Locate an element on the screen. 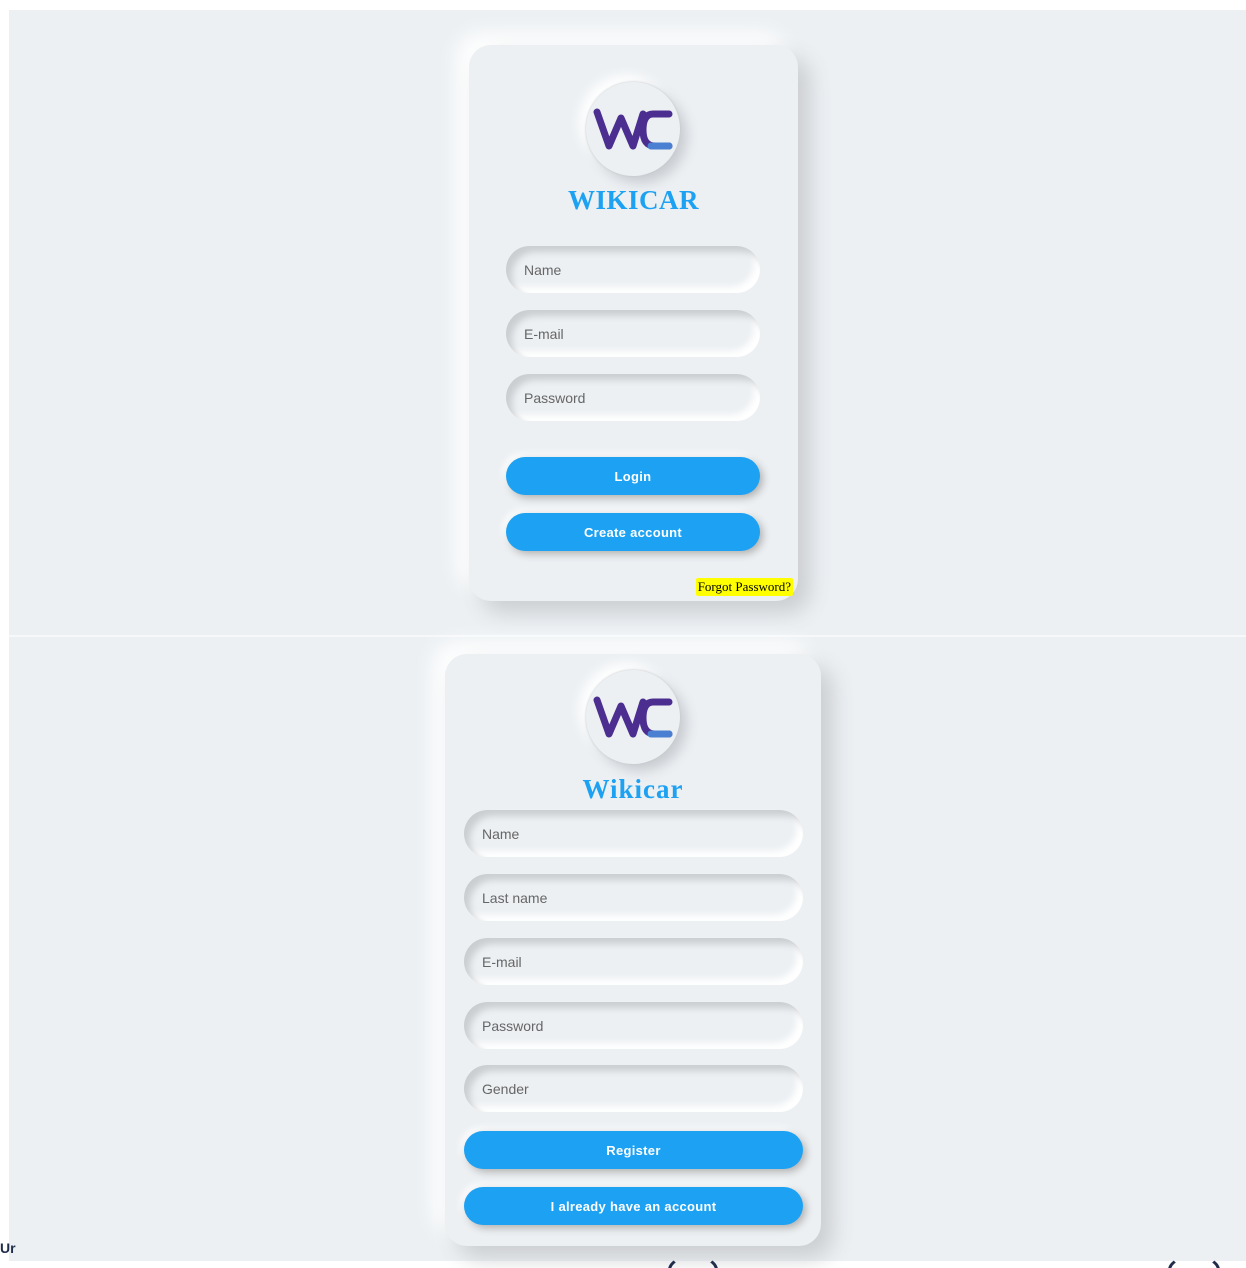 The height and width of the screenshot is (1268, 1246). register-last-name-input is located at coordinates (633, 897).